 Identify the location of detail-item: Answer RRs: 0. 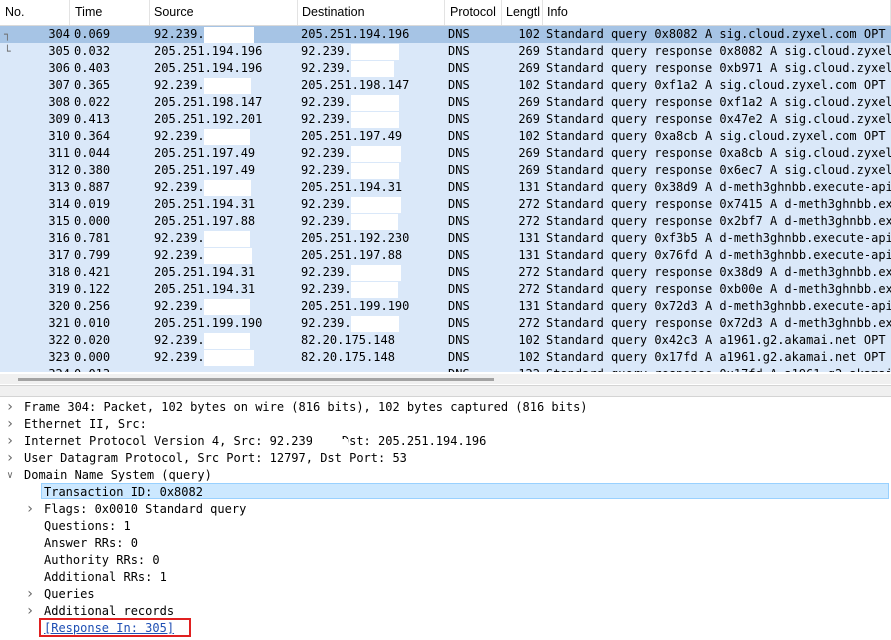
(91, 543).